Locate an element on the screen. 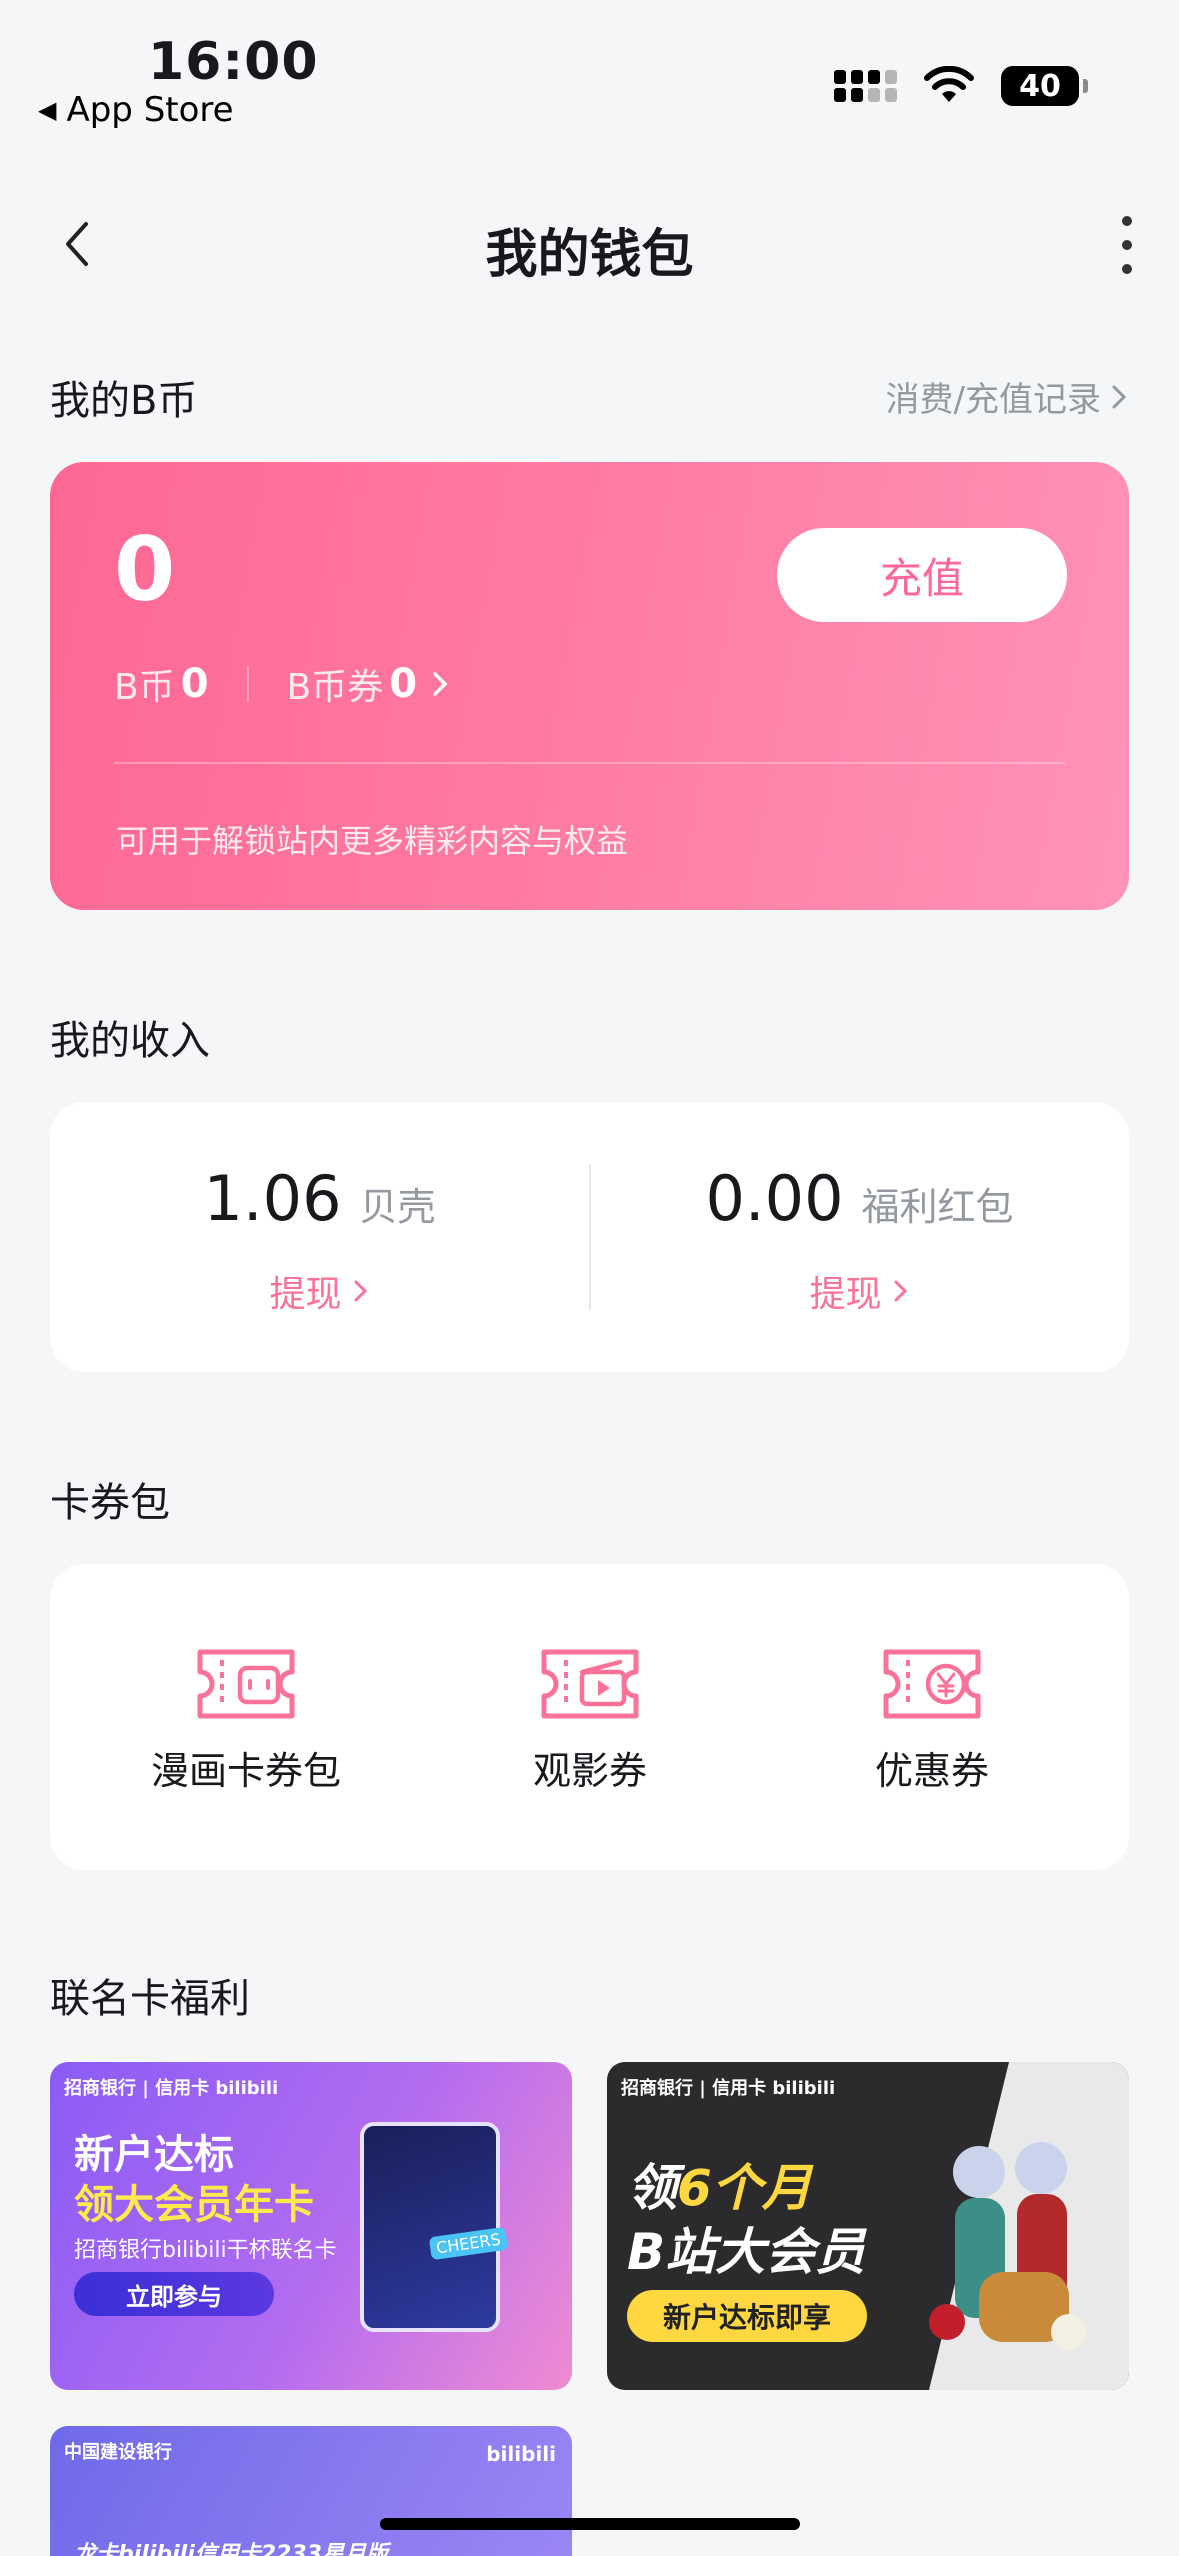  coin-balance: 0 is located at coordinates (145, 569).